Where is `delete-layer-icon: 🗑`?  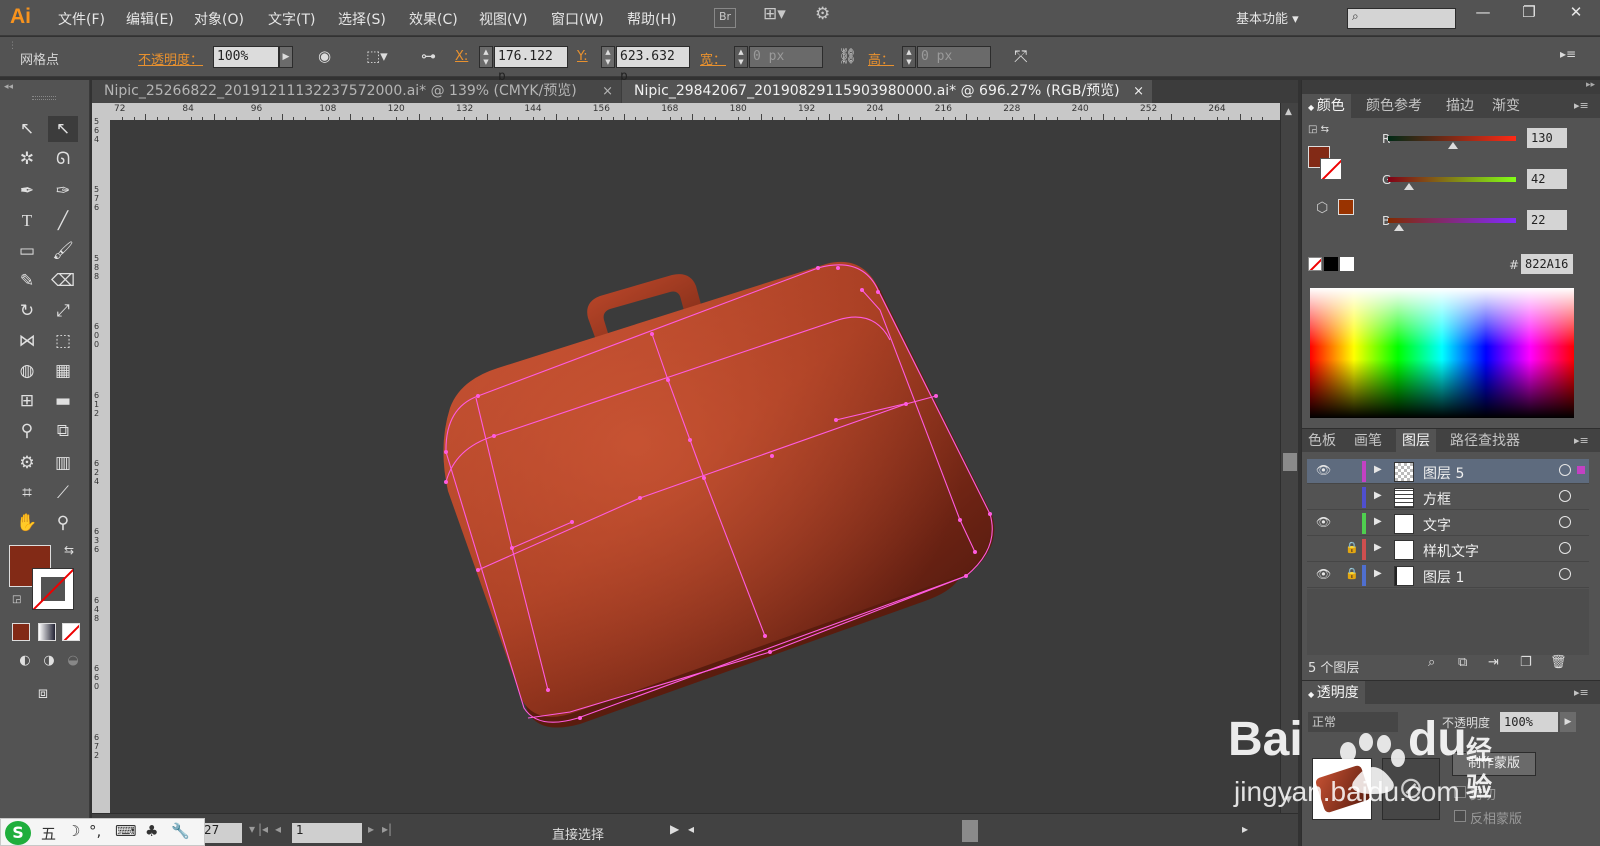 delete-layer-icon: 🗑 is located at coordinates (1558, 662).